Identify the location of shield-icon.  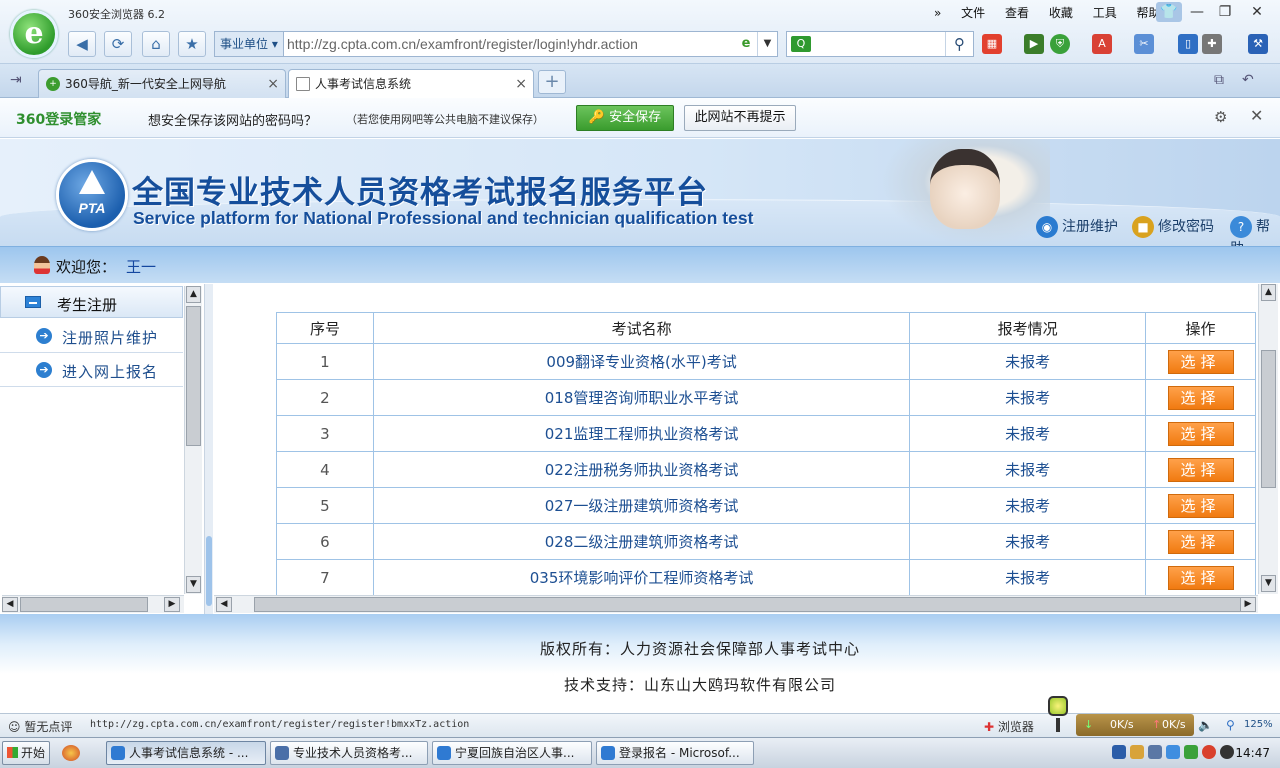
(1191, 752).